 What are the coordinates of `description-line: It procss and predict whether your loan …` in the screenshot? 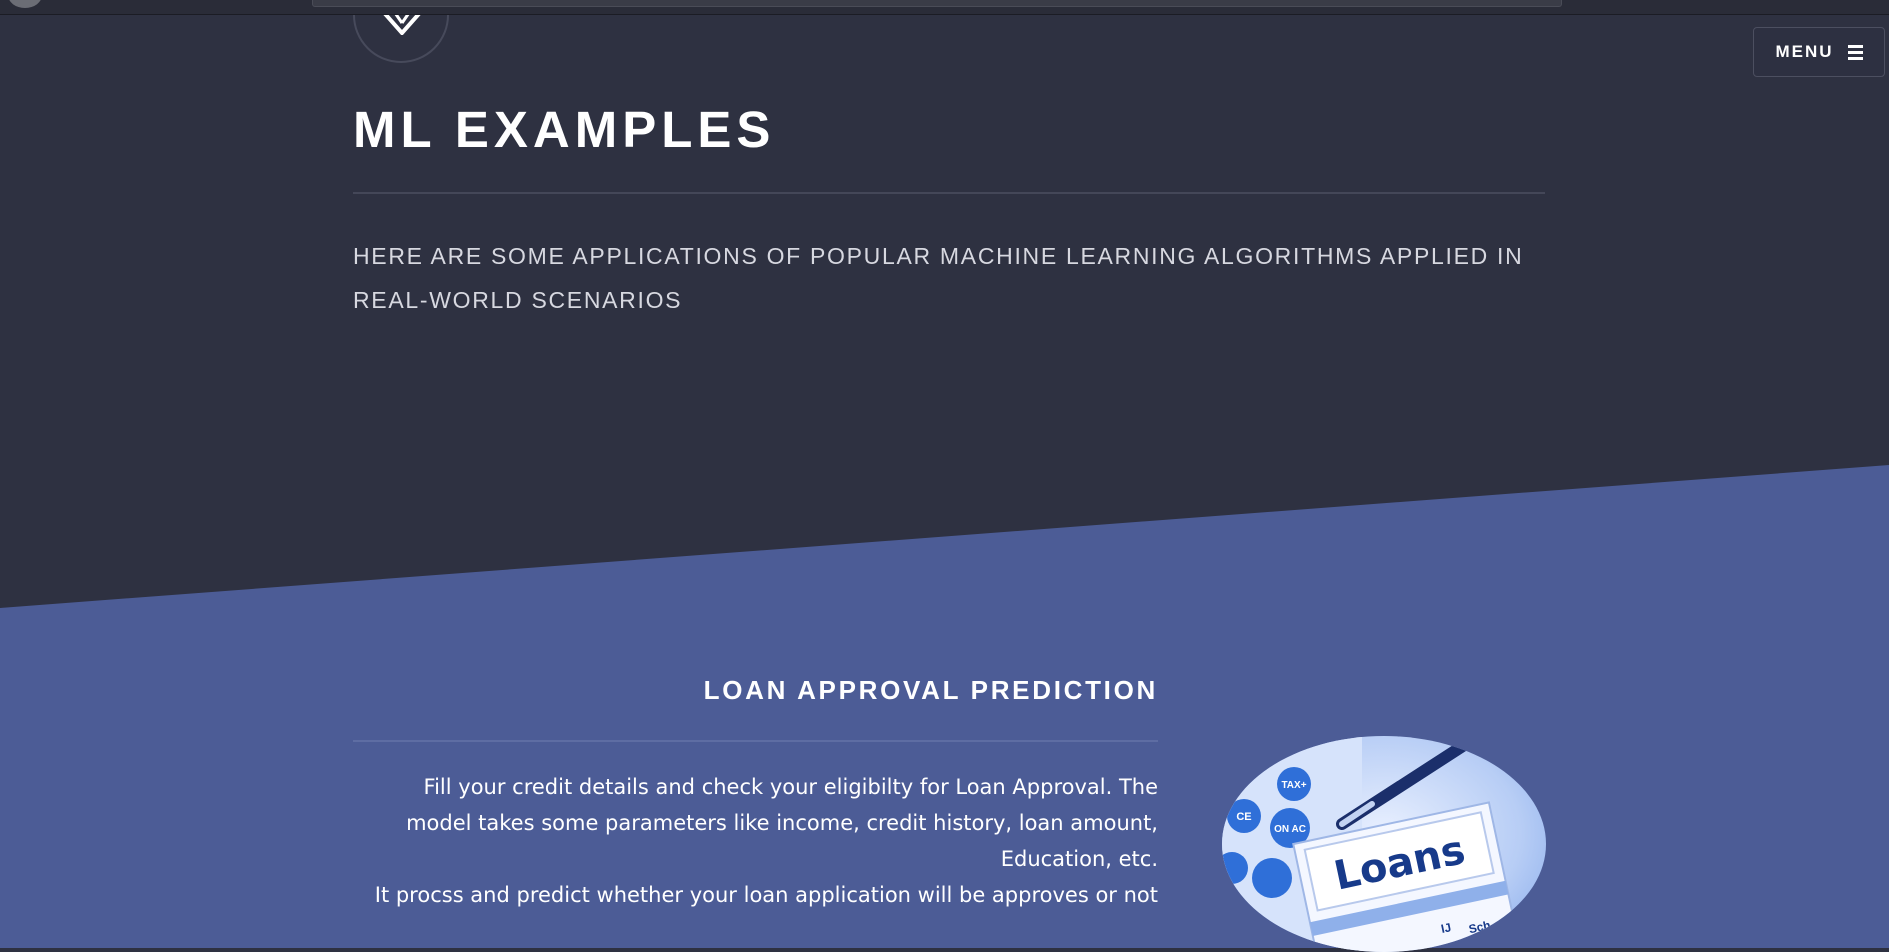 It's located at (766, 895).